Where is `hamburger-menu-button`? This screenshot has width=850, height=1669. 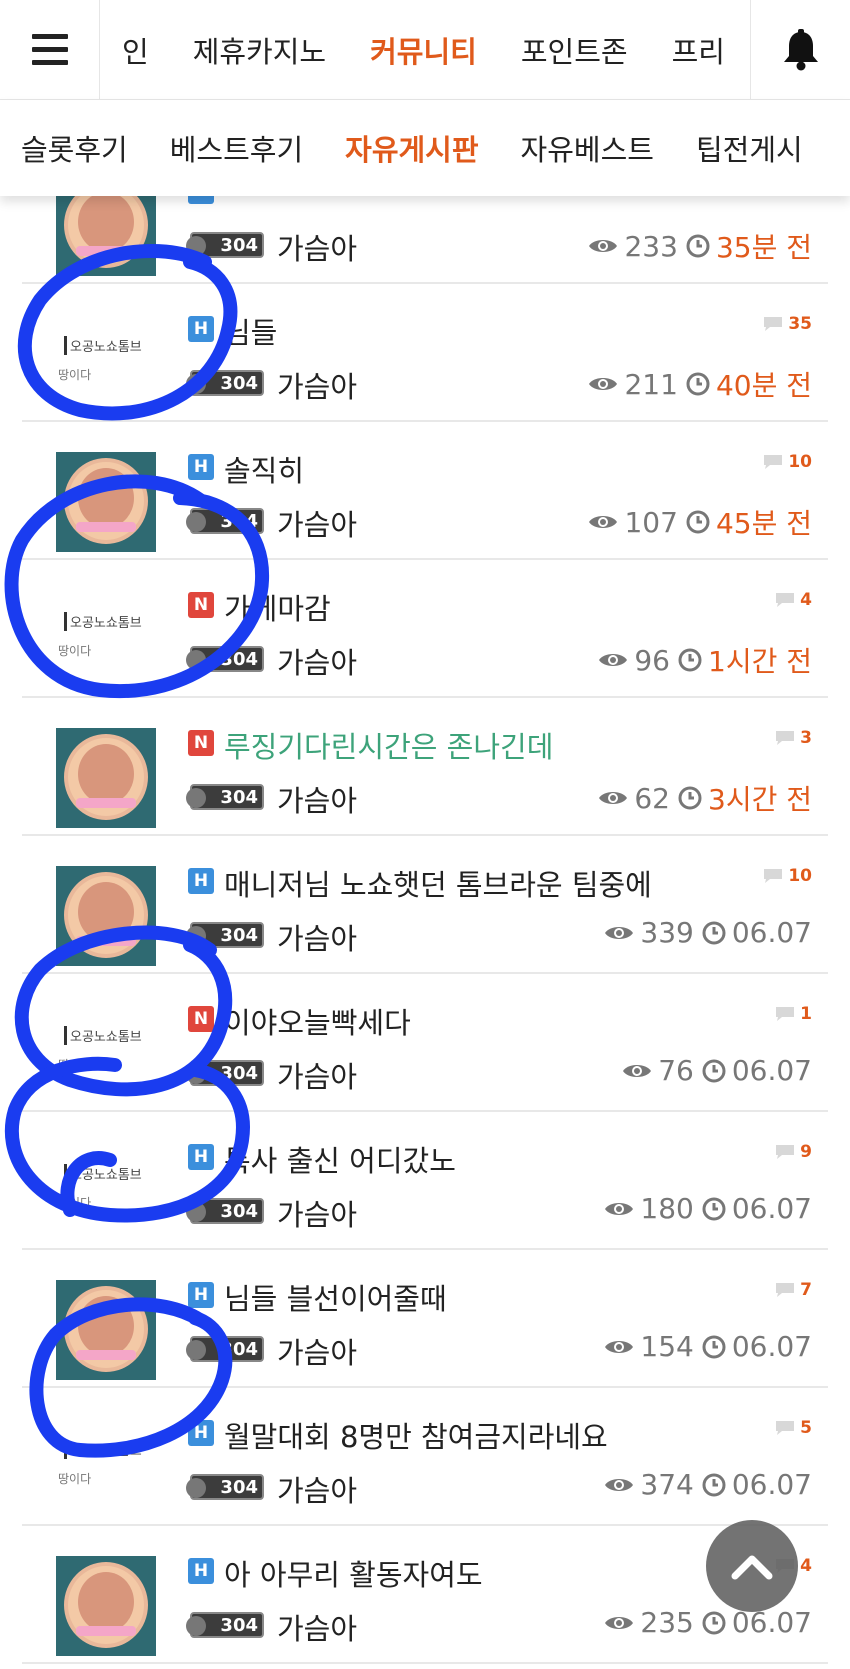 hamburger-menu-button is located at coordinates (50, 50).